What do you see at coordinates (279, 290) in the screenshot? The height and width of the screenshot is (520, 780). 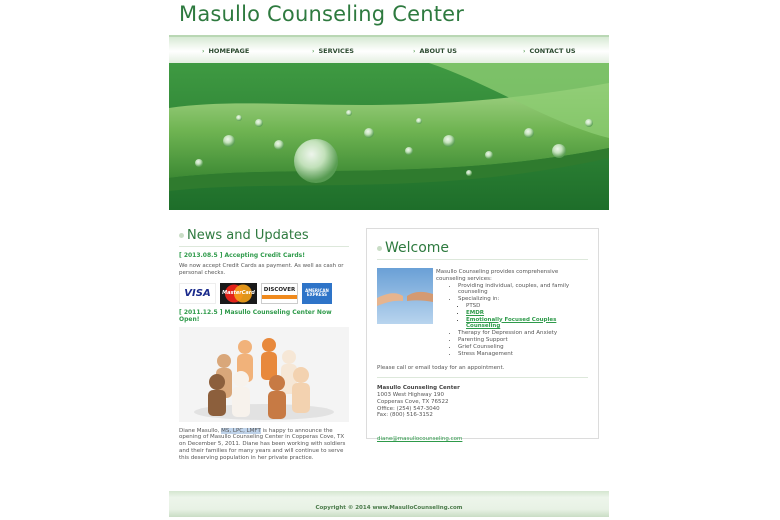 I see `discover-text: DISCOVER` at bounding box center [279, 290].